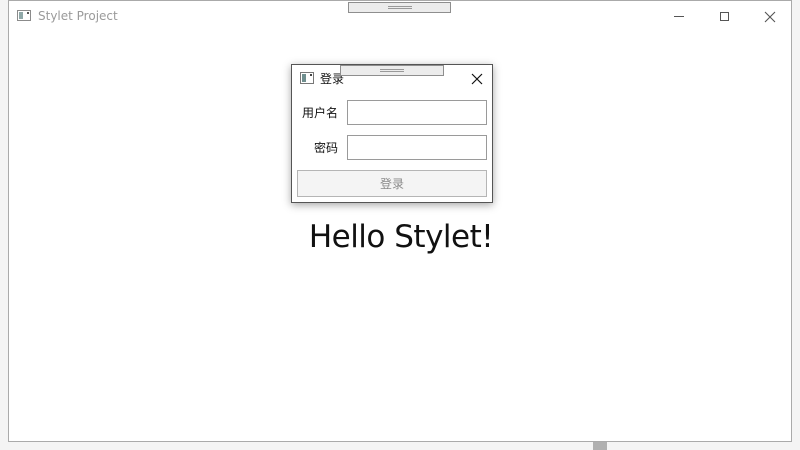 Image resolution: width=800 pixels, height=450 pixels. Describe the element at coordinates (319, 113) in the screenshot. I see `username-label: 用户名` at that location.